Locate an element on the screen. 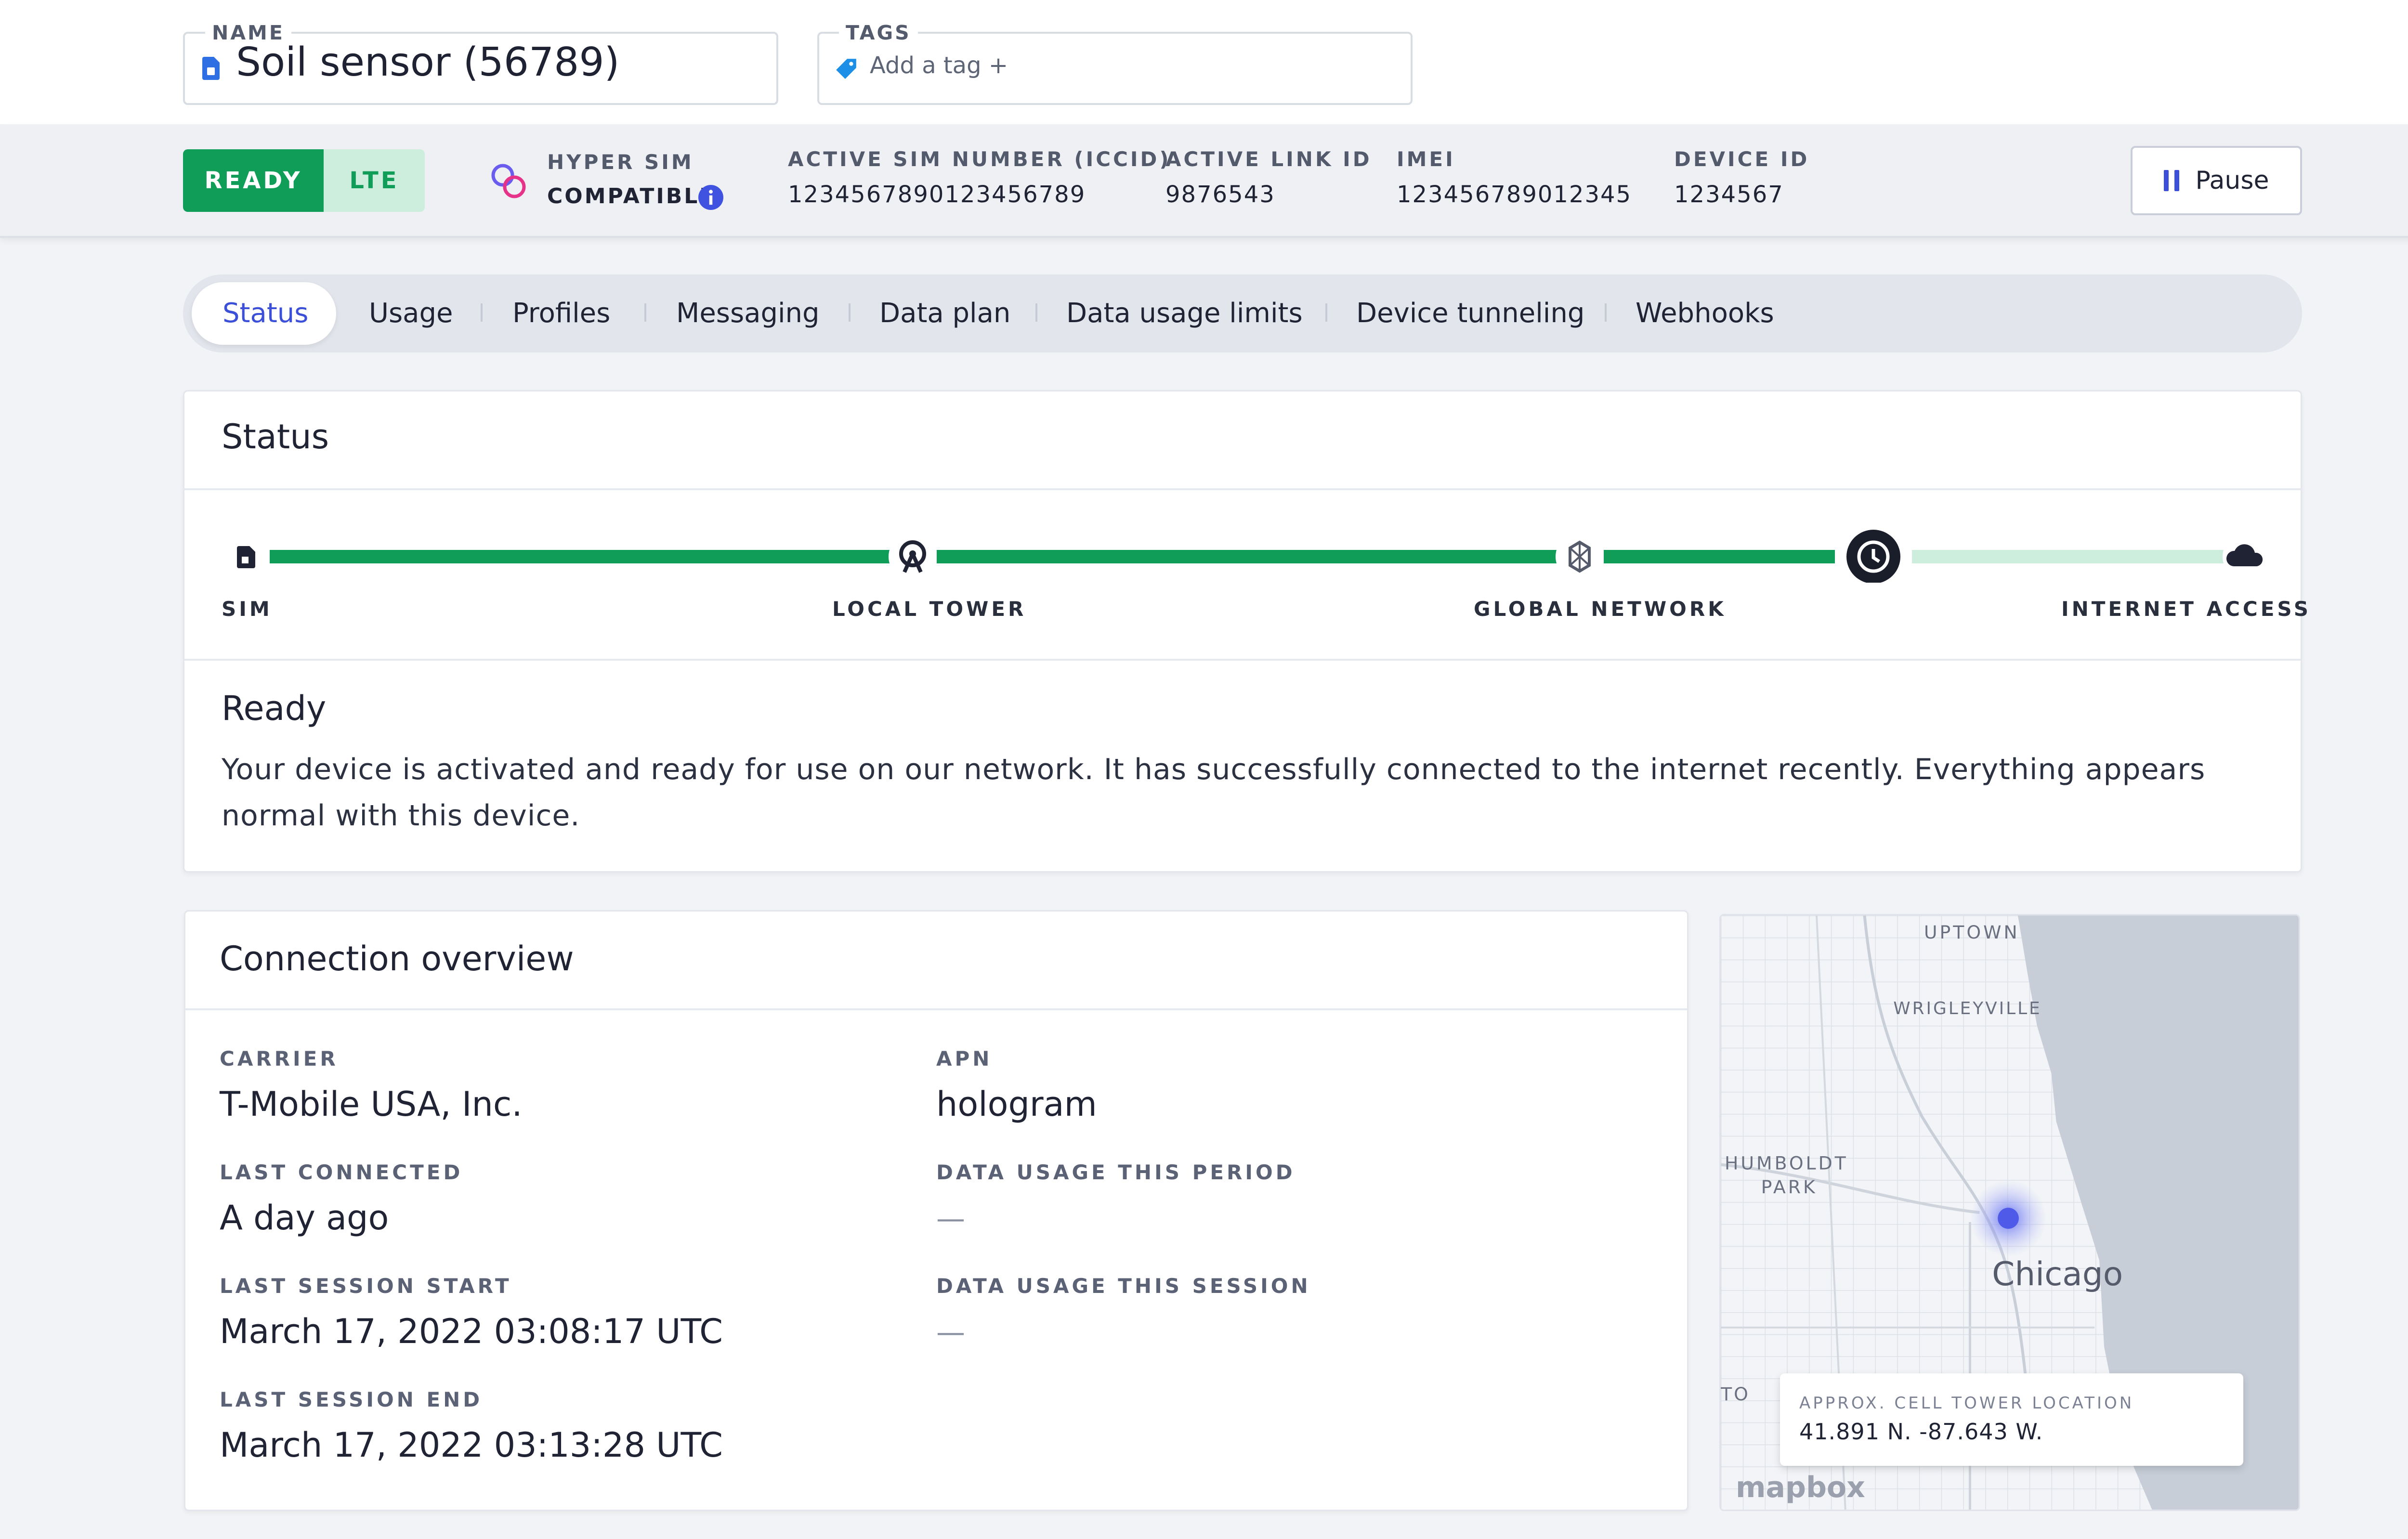 The height and width of the screenshot is (1539, 2408). state-title: Ready is located at coordinates (274, 708).